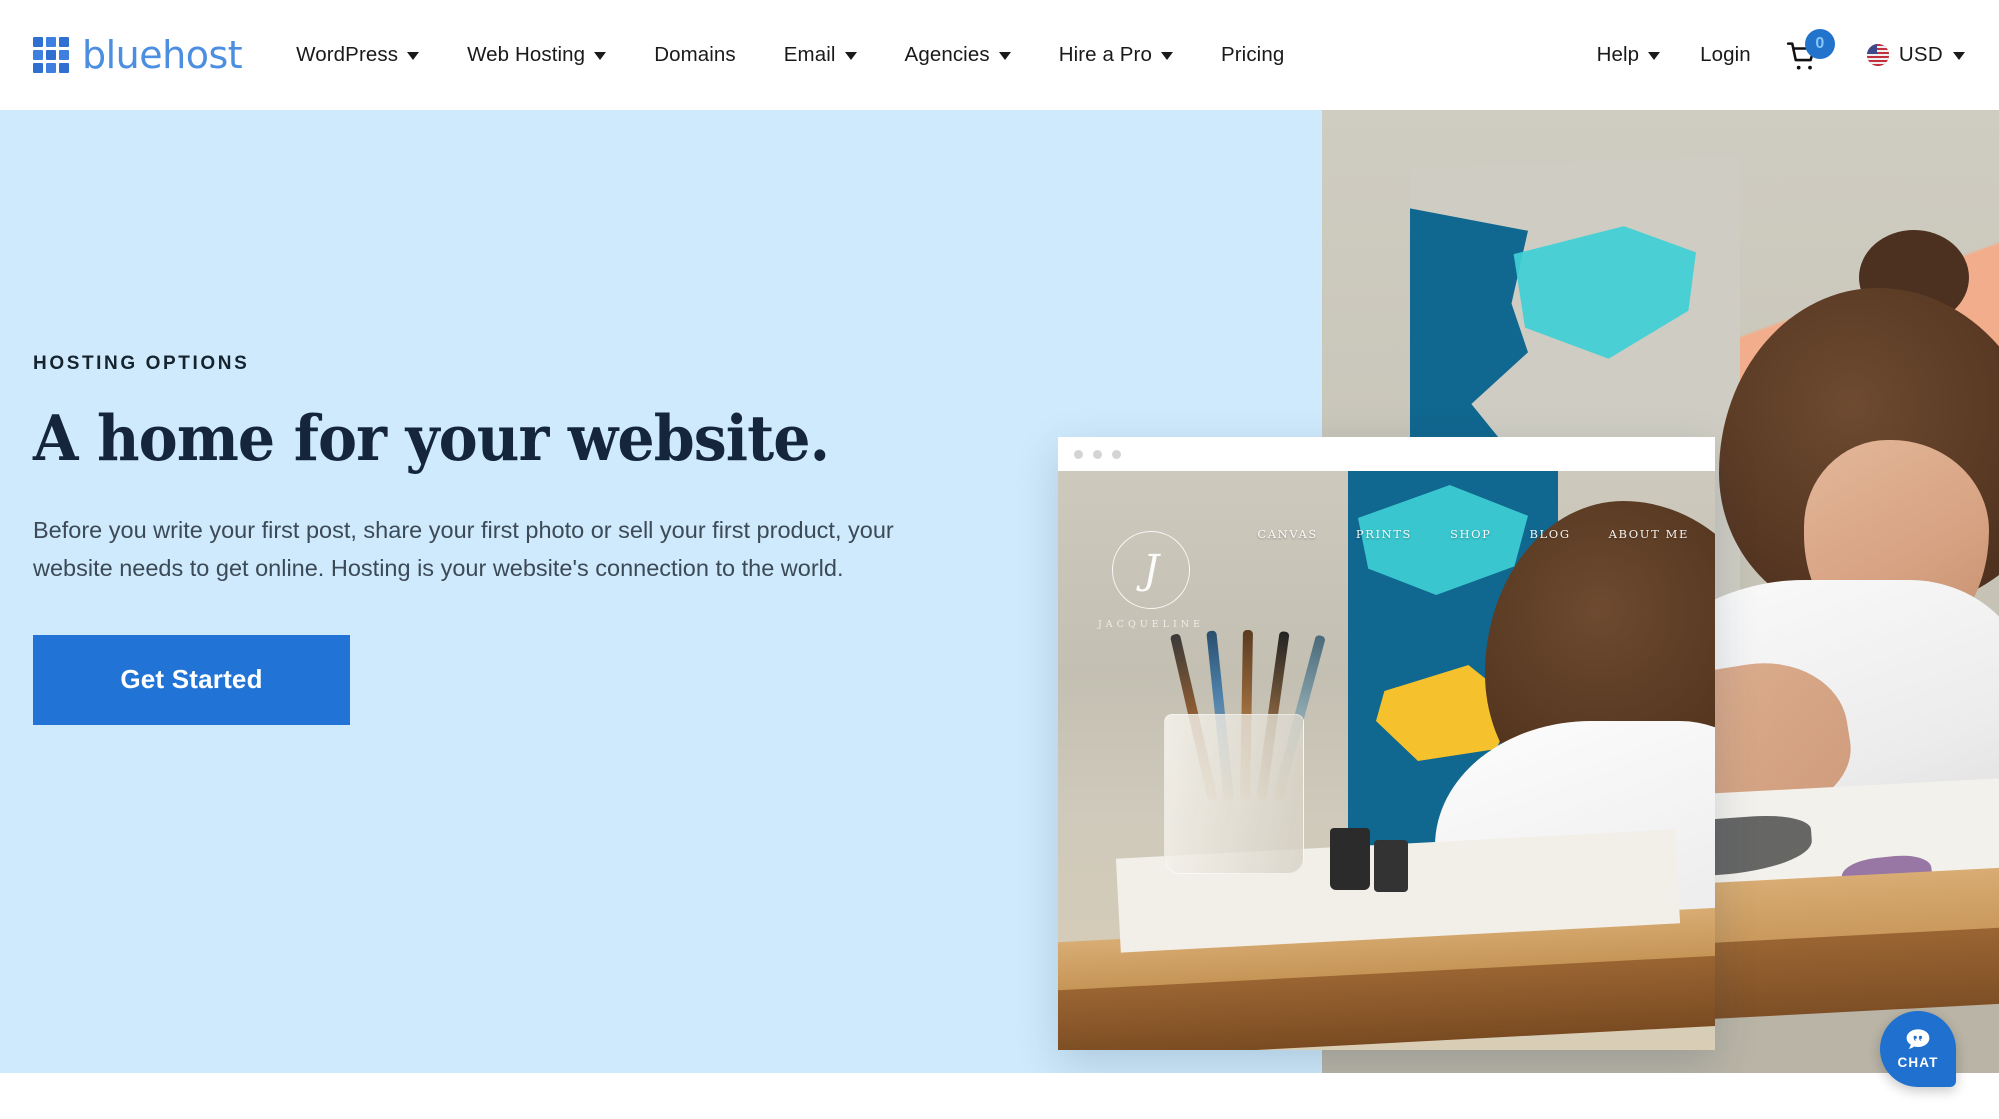  I want to click on nav-label: WordPress, so click(347, 54).